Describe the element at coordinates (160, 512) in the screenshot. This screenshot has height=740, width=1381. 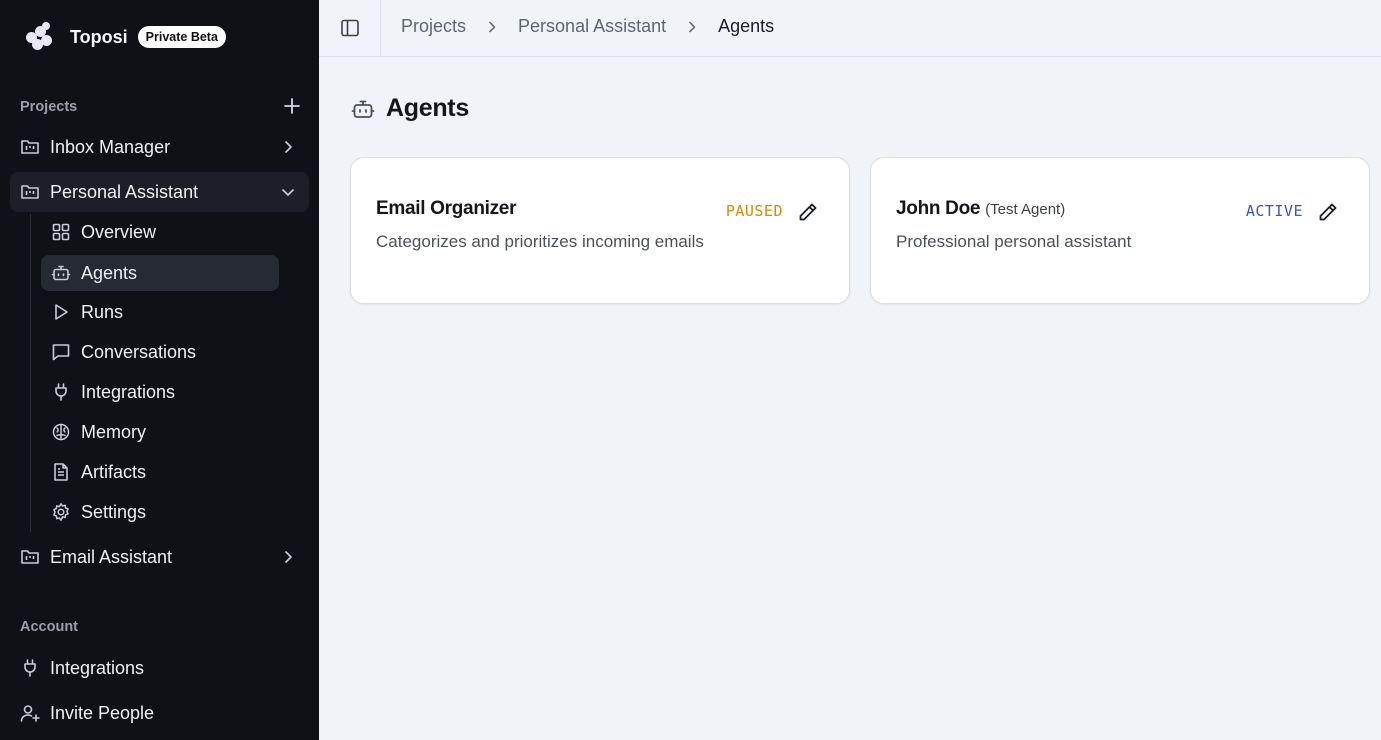
I see `nav-settings: Settings` at that location.